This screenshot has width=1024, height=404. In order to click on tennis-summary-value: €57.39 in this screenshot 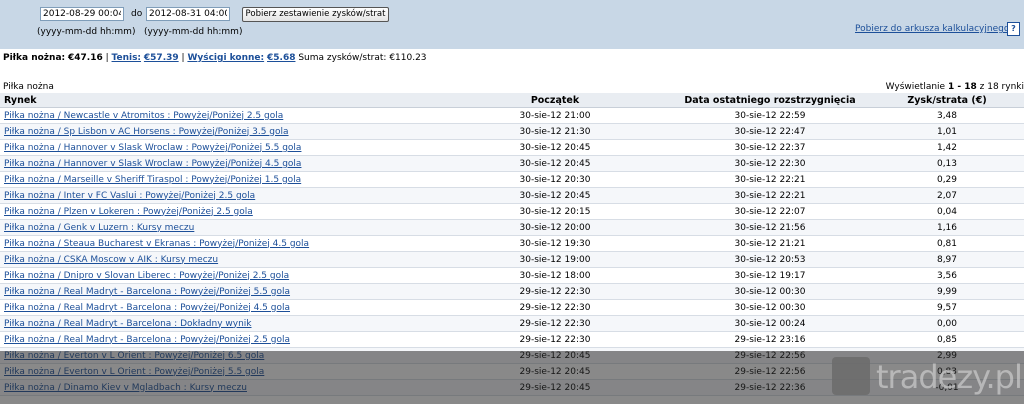, I will do `click(161, 58)`.